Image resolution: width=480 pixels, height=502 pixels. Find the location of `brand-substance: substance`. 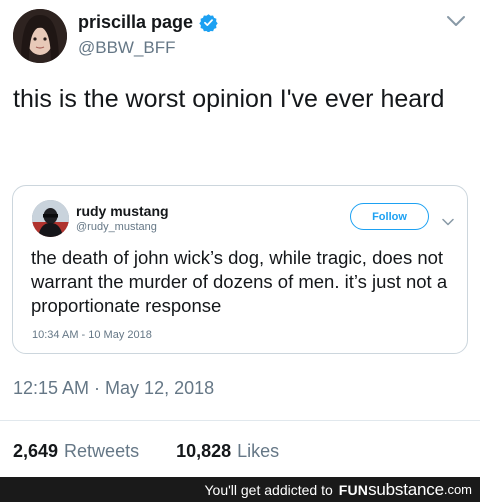

brand-substance: substance is located at coordinates (406, 489).